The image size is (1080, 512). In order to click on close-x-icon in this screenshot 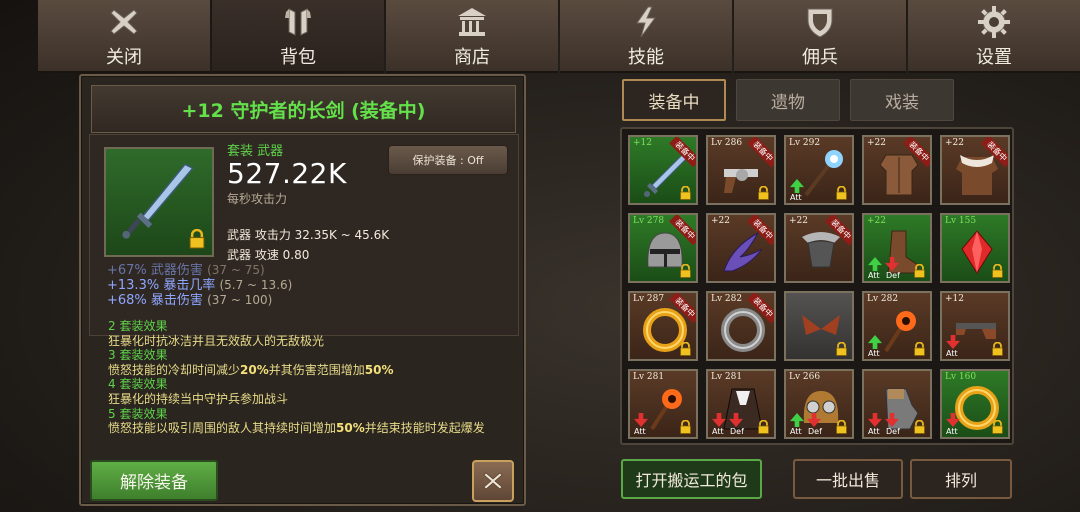, I will do `click(124, 22)`.